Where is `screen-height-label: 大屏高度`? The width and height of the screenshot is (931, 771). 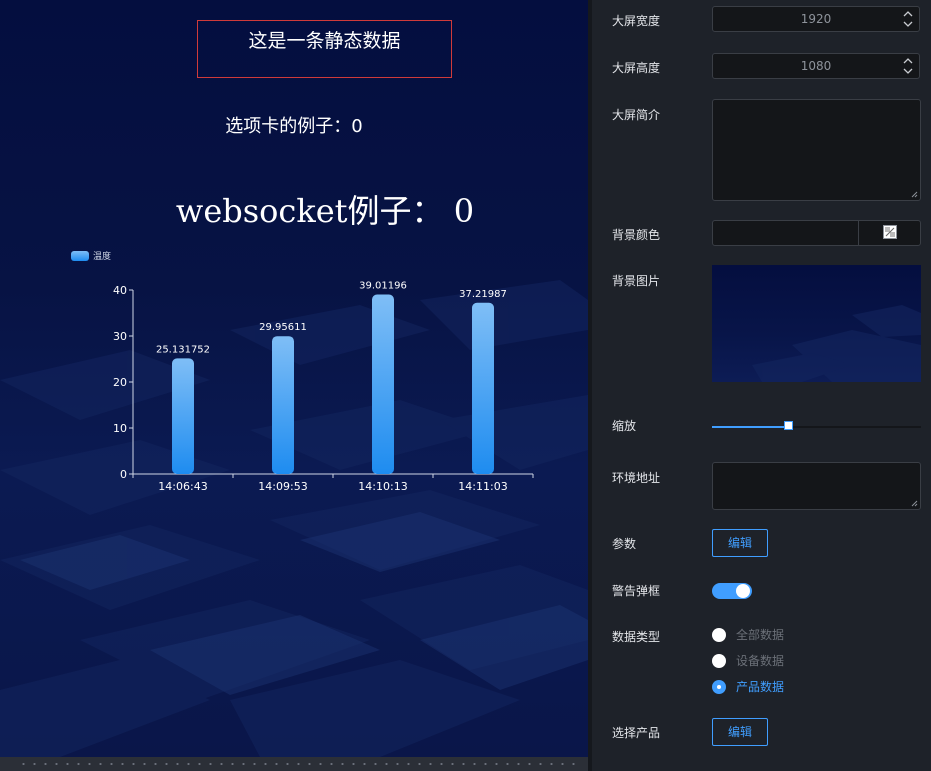 screen-height-label: 大屏高度 is located at coordinates (636, 68).